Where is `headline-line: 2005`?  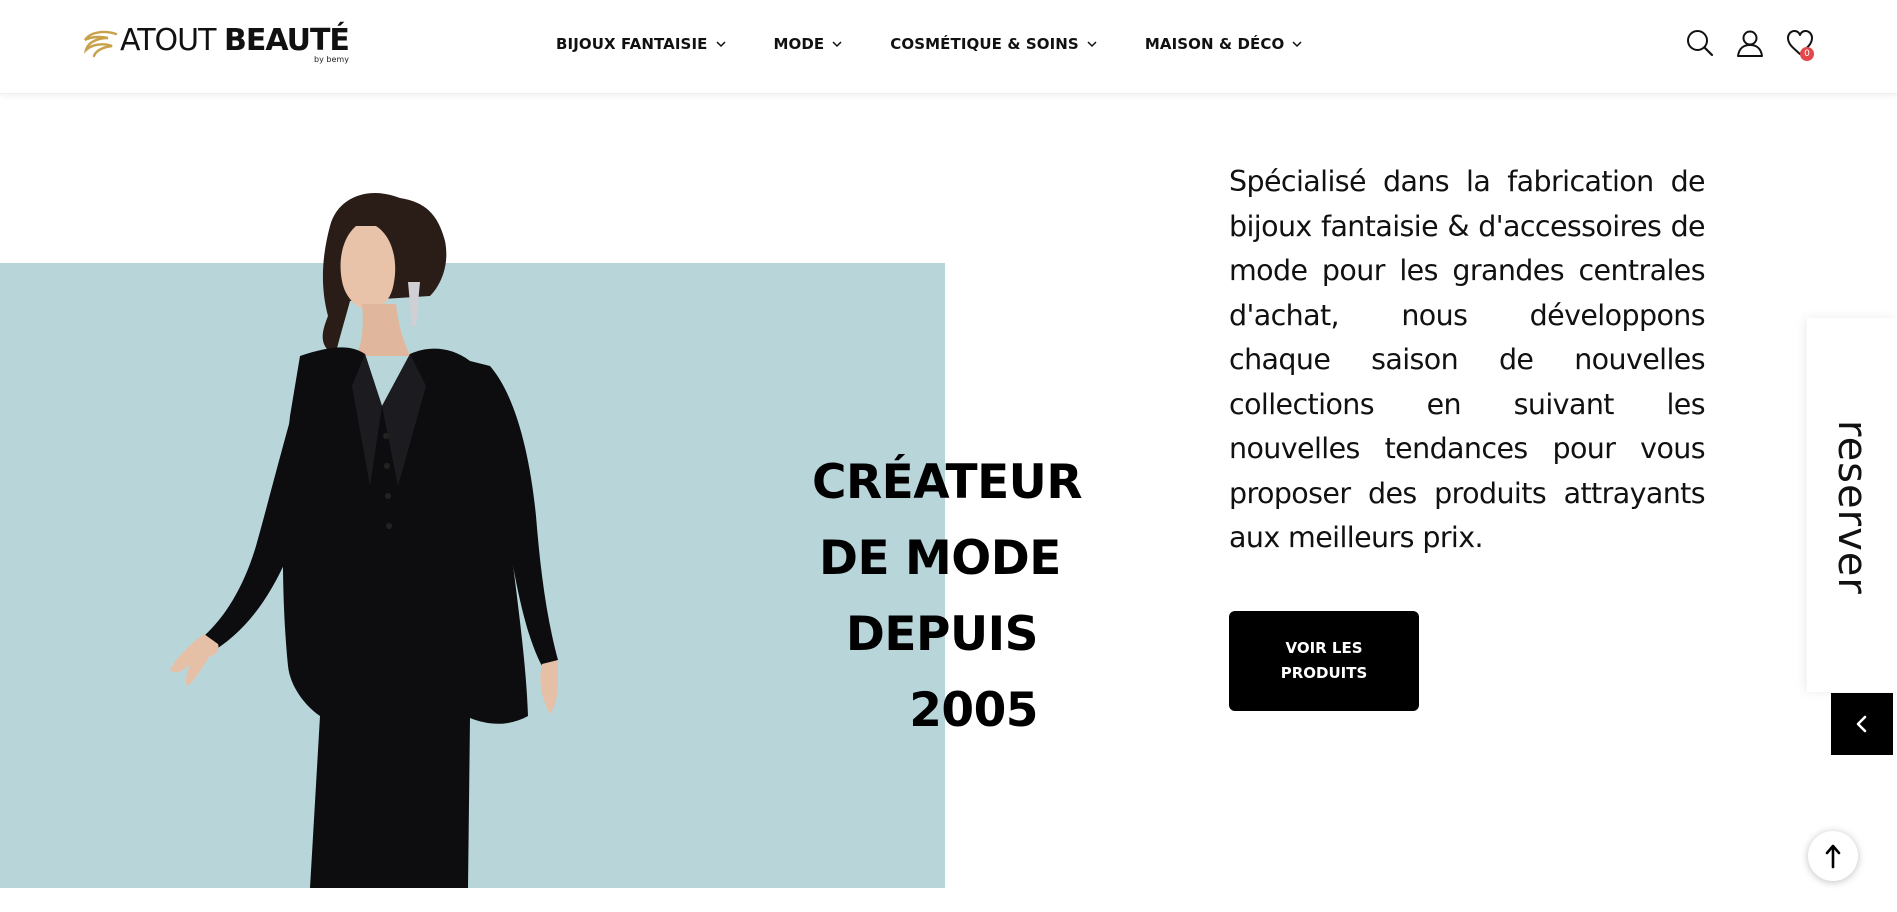
headline-line: 2005 is located at coordinates (973, 710).